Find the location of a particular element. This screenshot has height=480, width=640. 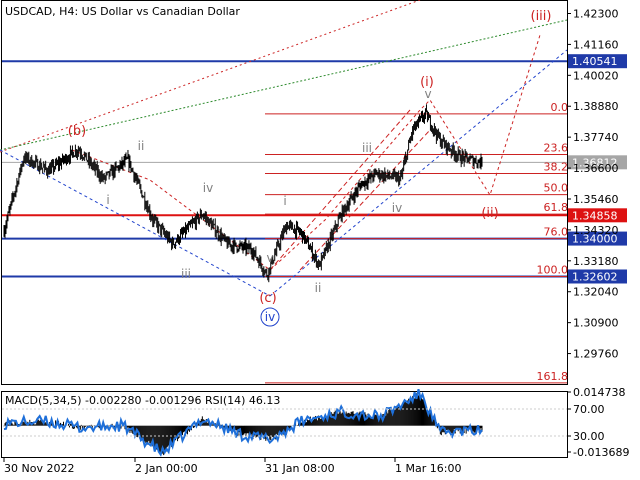

wave-label-roman-iii: (iii) is located at coordinates (541, 16).